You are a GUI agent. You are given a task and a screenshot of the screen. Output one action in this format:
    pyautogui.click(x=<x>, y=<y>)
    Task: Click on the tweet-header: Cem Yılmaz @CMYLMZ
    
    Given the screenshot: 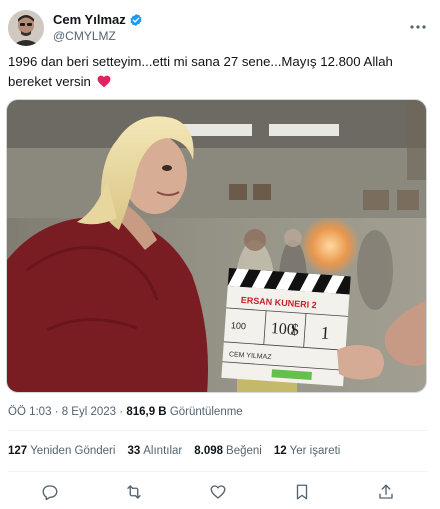 What is the action you would take?
    pyautogui.click(x=220, y=28)
    